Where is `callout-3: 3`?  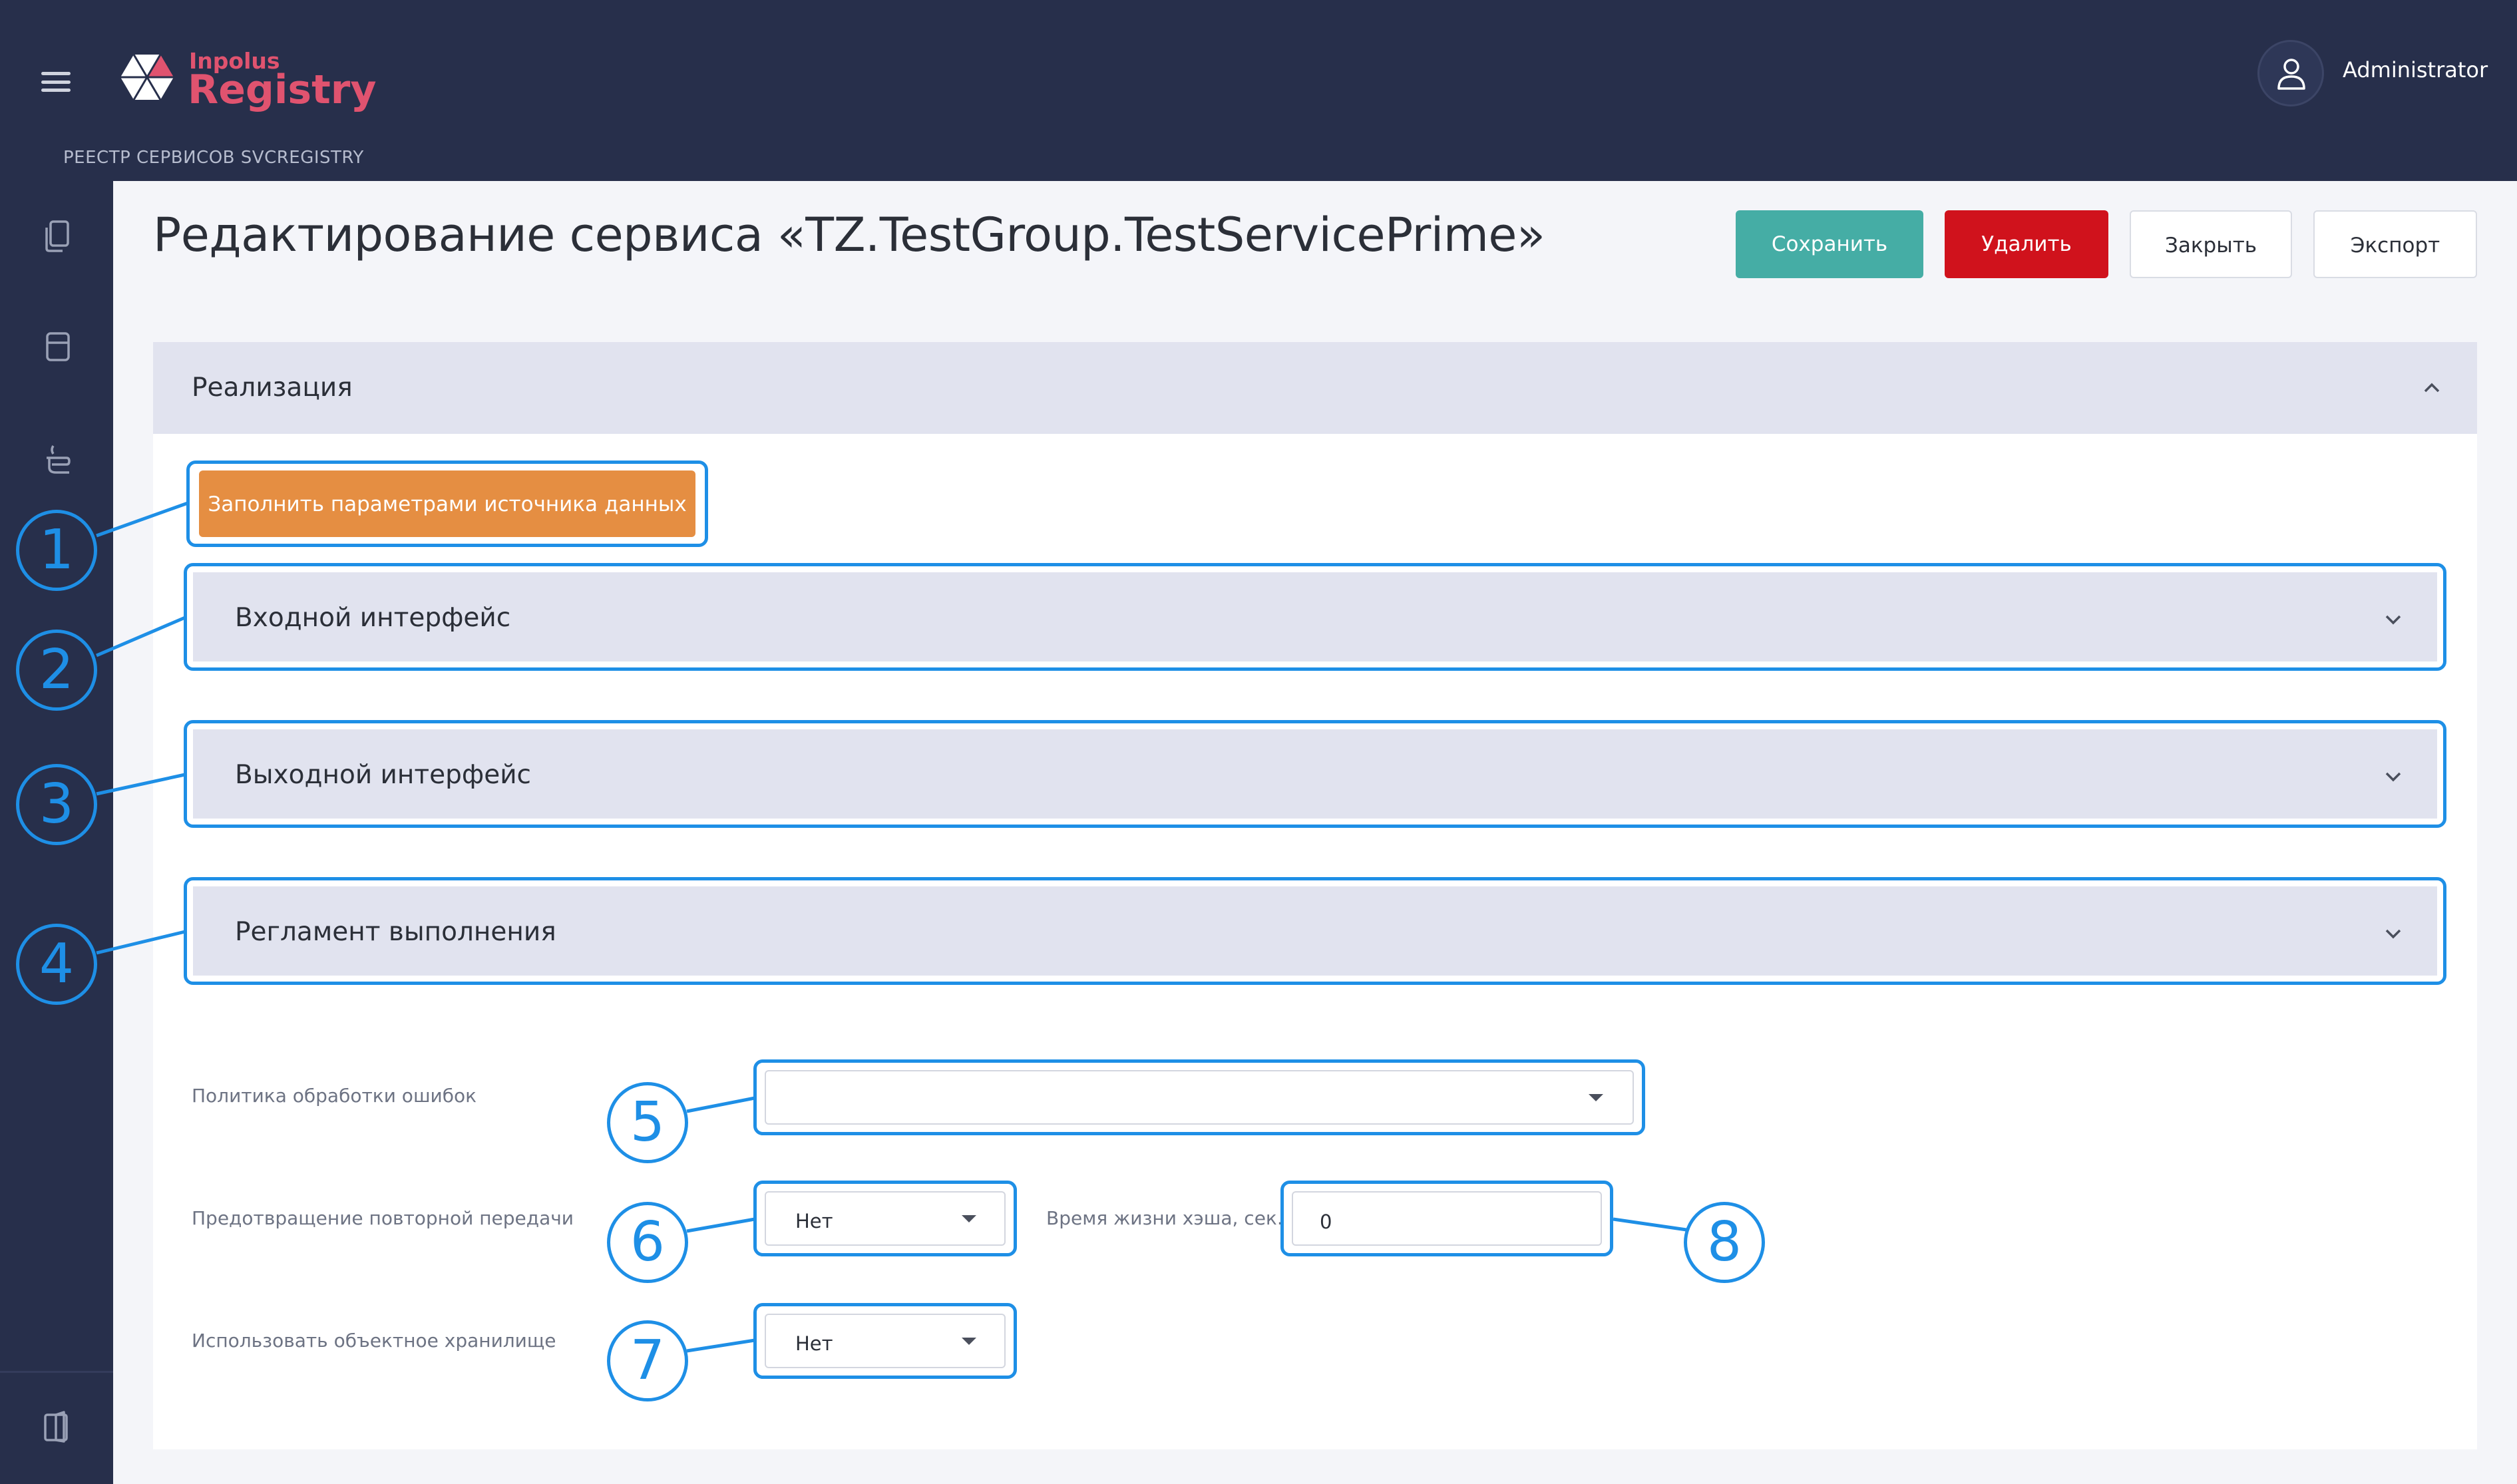
callout-3: 3 is located at coordinates (57, 804).